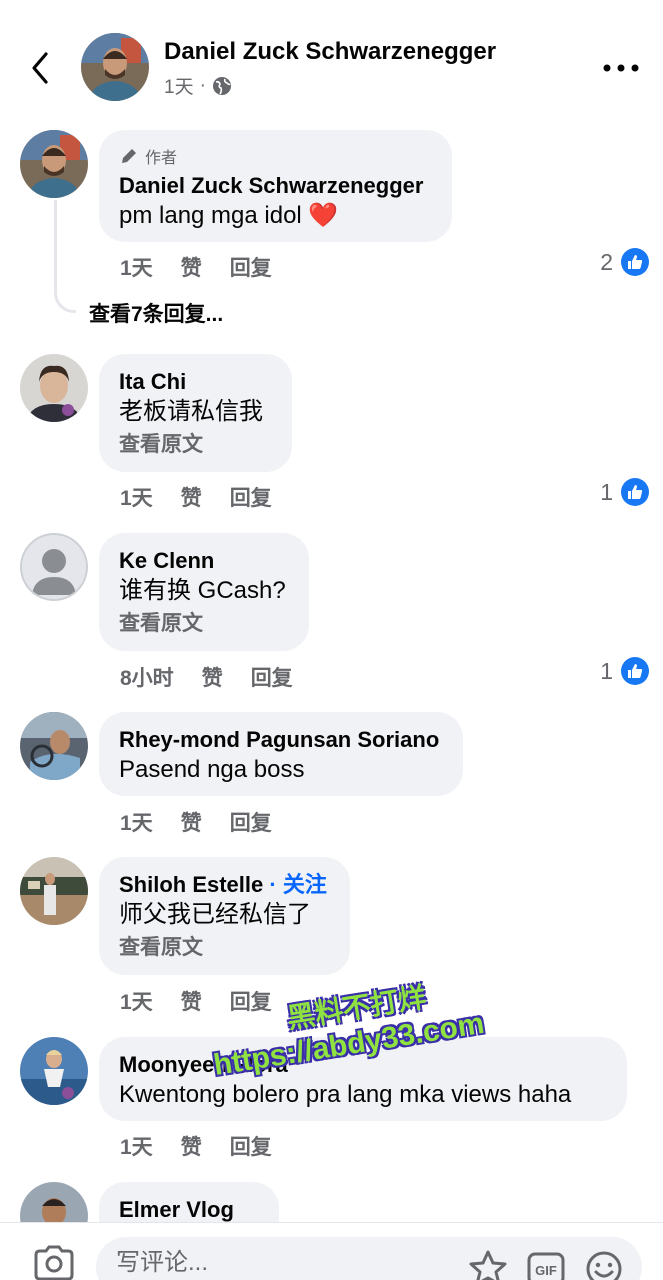  I want to click on post-meta: 1天 ·, so click(198, 85).